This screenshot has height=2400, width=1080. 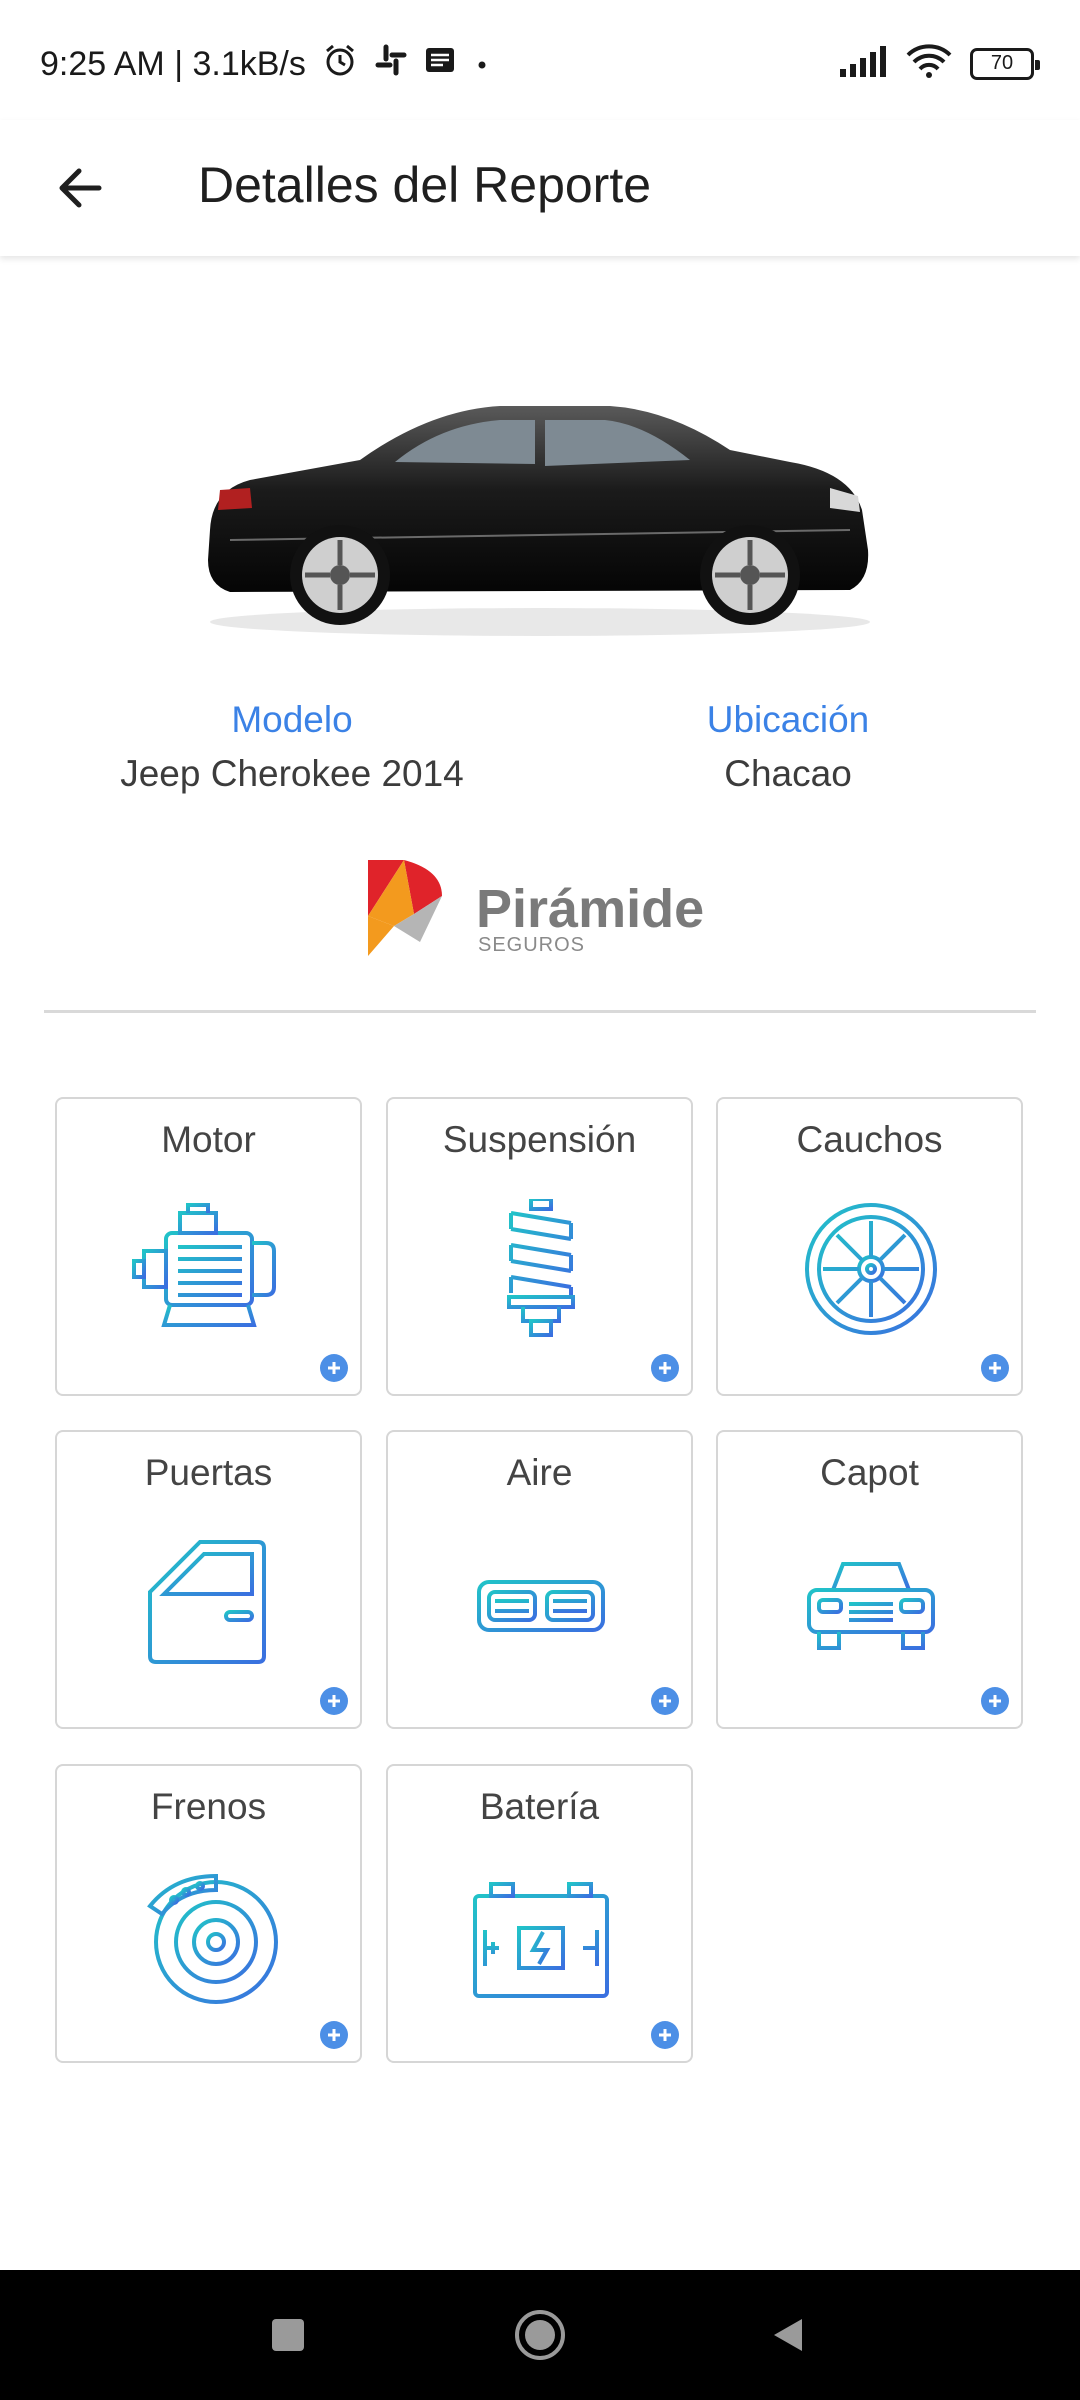 I want to click on home-circle-icon, so click(x=540, y=2335).